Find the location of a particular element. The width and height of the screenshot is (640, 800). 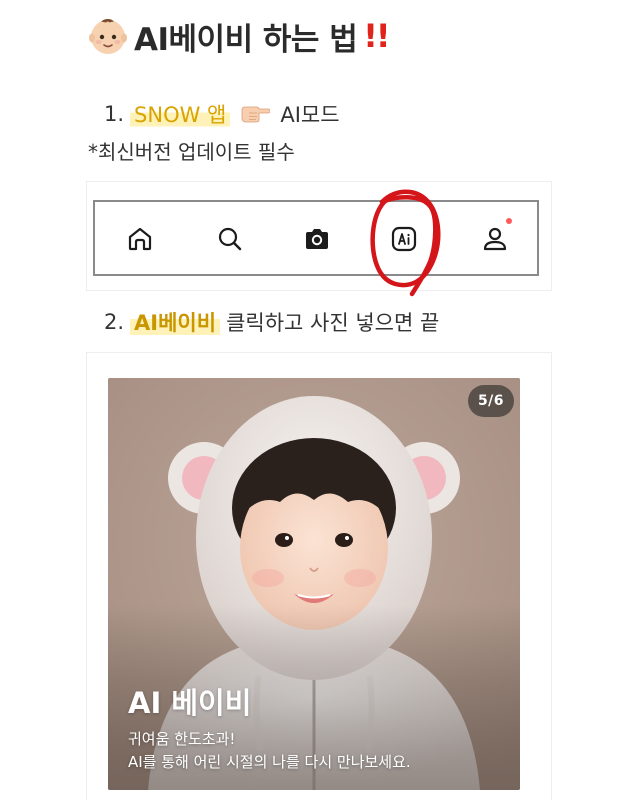

profile-icon is located at coordinates (495, 239).